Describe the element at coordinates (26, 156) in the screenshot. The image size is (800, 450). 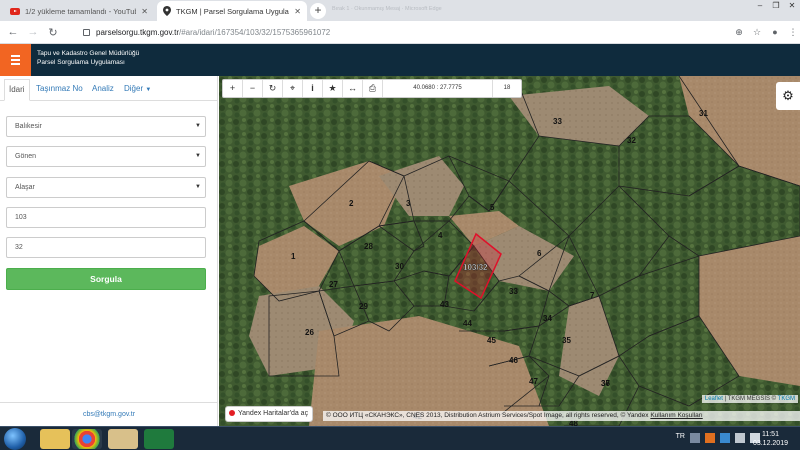
I see `district-value: Gönen` at that location.